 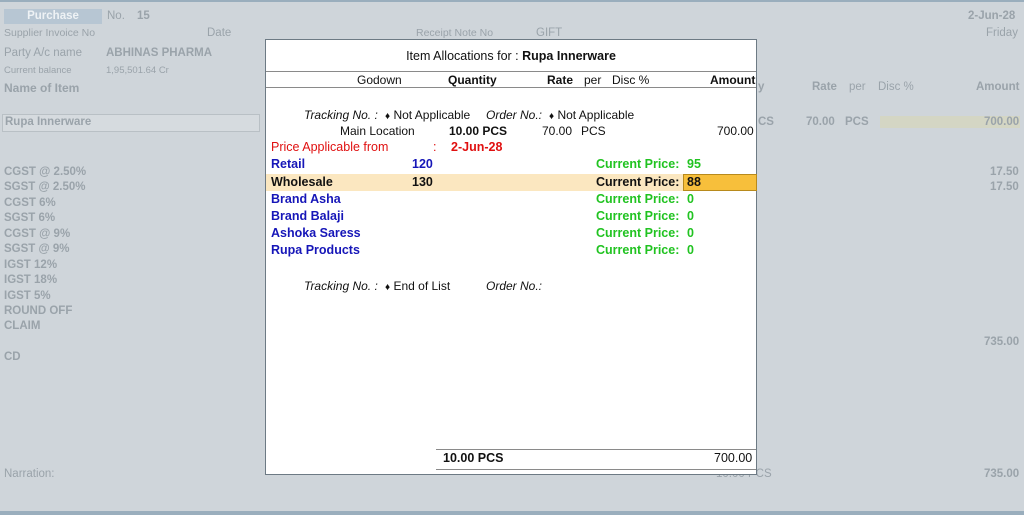 What do you see at coordinates (50, 33) in the screenshot?
I see `supplier-invoice-label: Supplier Invoice No` at bounding box center [50, 33].